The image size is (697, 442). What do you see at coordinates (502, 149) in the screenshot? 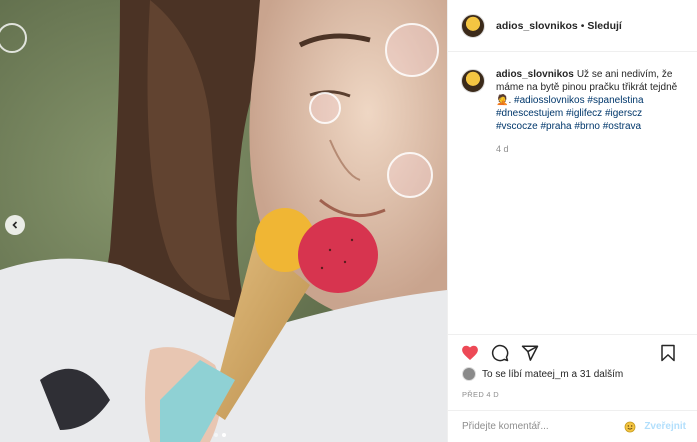
I see `caption-time: 4 d` at bounding box center [502, 149].